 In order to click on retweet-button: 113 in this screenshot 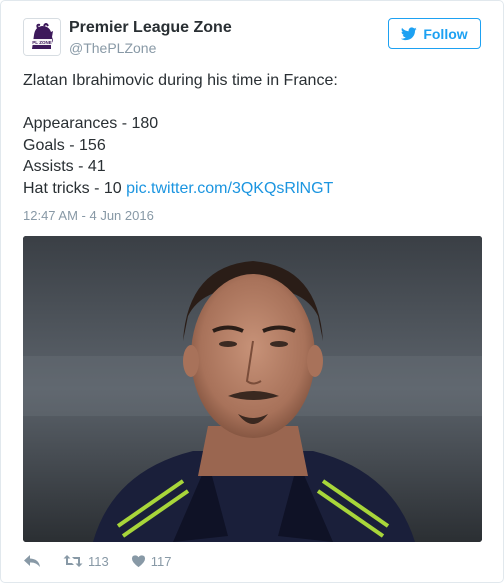, I will do `click(86, 561)`.